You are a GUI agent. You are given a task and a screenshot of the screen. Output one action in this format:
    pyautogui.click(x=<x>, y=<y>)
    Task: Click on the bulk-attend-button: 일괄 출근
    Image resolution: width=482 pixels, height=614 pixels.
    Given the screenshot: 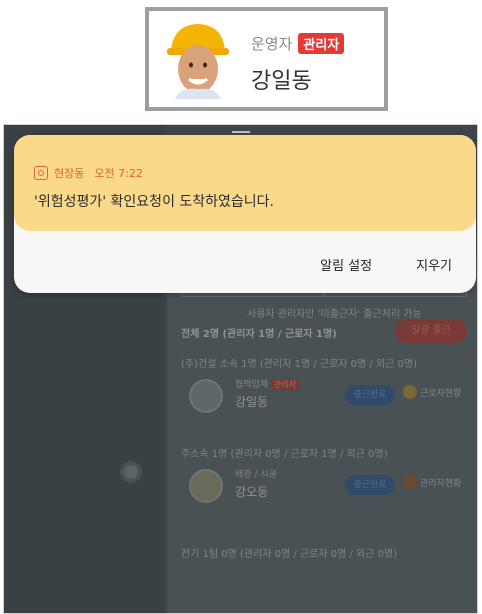 What is the action you would take?
    pyautogui.click(x=431, y=331)
    